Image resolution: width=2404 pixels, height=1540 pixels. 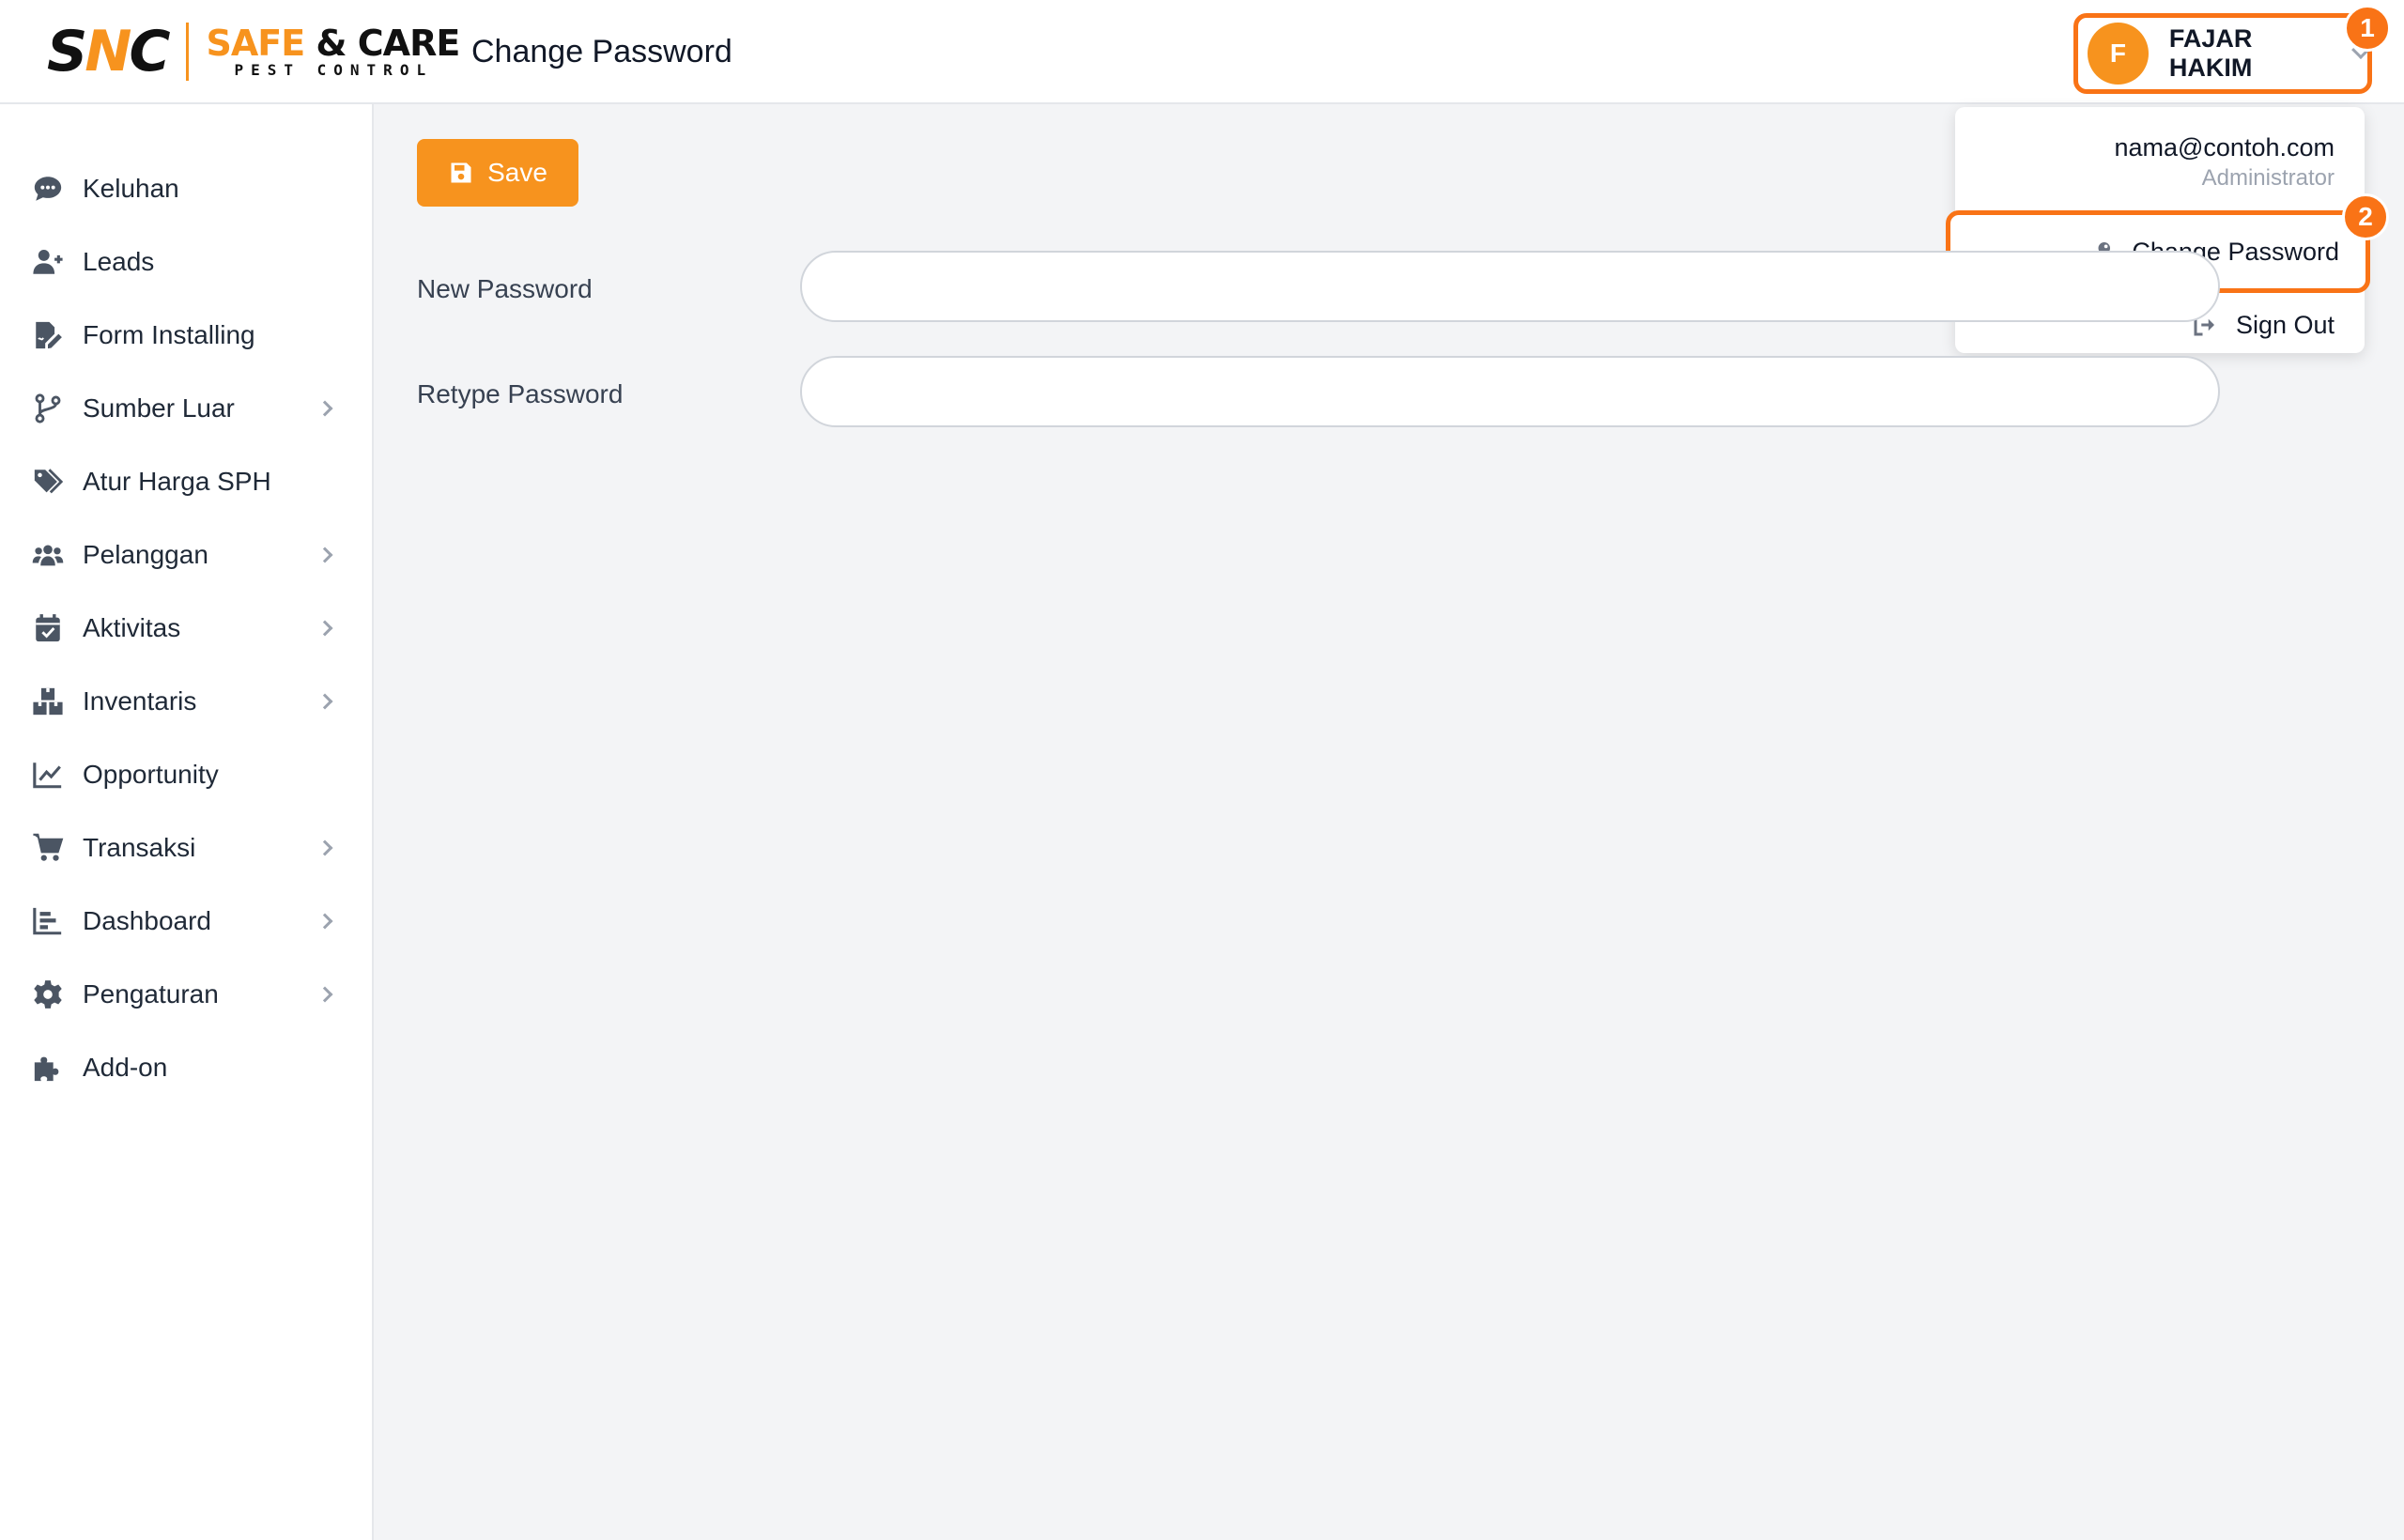 I want to click on sidebar-item-label: Add-on, so click(x=125, y=1067).